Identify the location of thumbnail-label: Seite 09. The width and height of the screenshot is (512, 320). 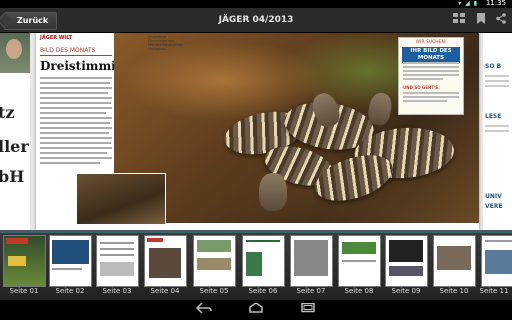
(406, 291).